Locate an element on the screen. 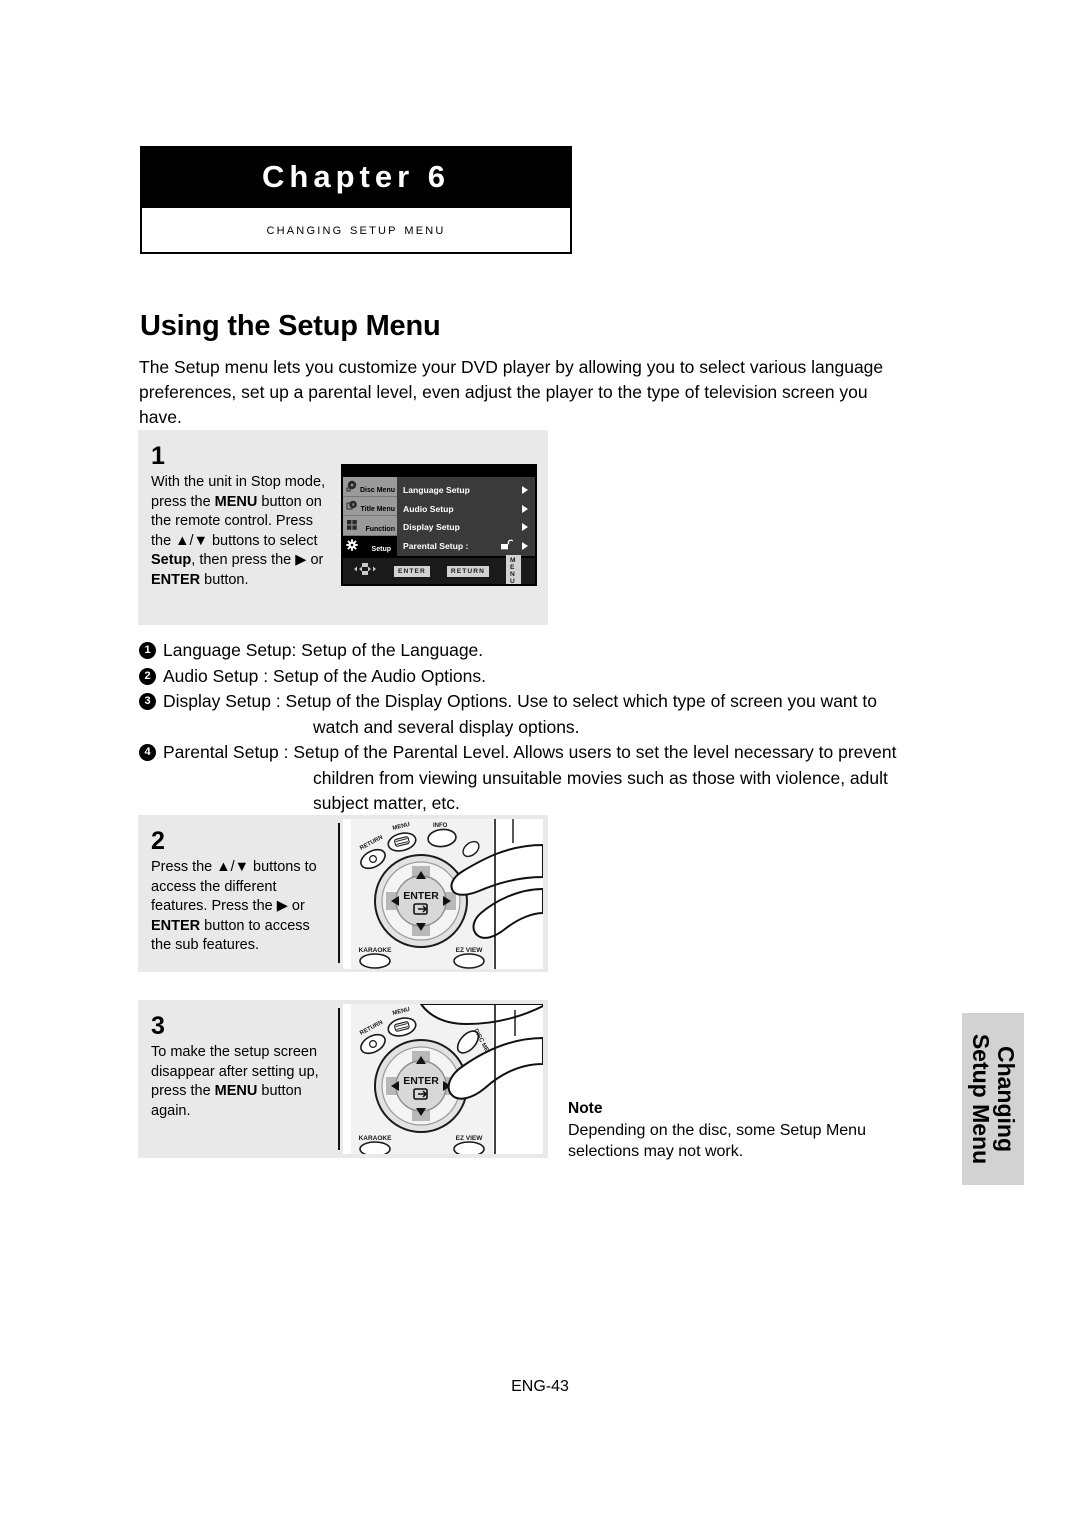 This screenshot has width=1080, height=1535. osd-row-label: Display Setup is located at coordinates (431, 527).